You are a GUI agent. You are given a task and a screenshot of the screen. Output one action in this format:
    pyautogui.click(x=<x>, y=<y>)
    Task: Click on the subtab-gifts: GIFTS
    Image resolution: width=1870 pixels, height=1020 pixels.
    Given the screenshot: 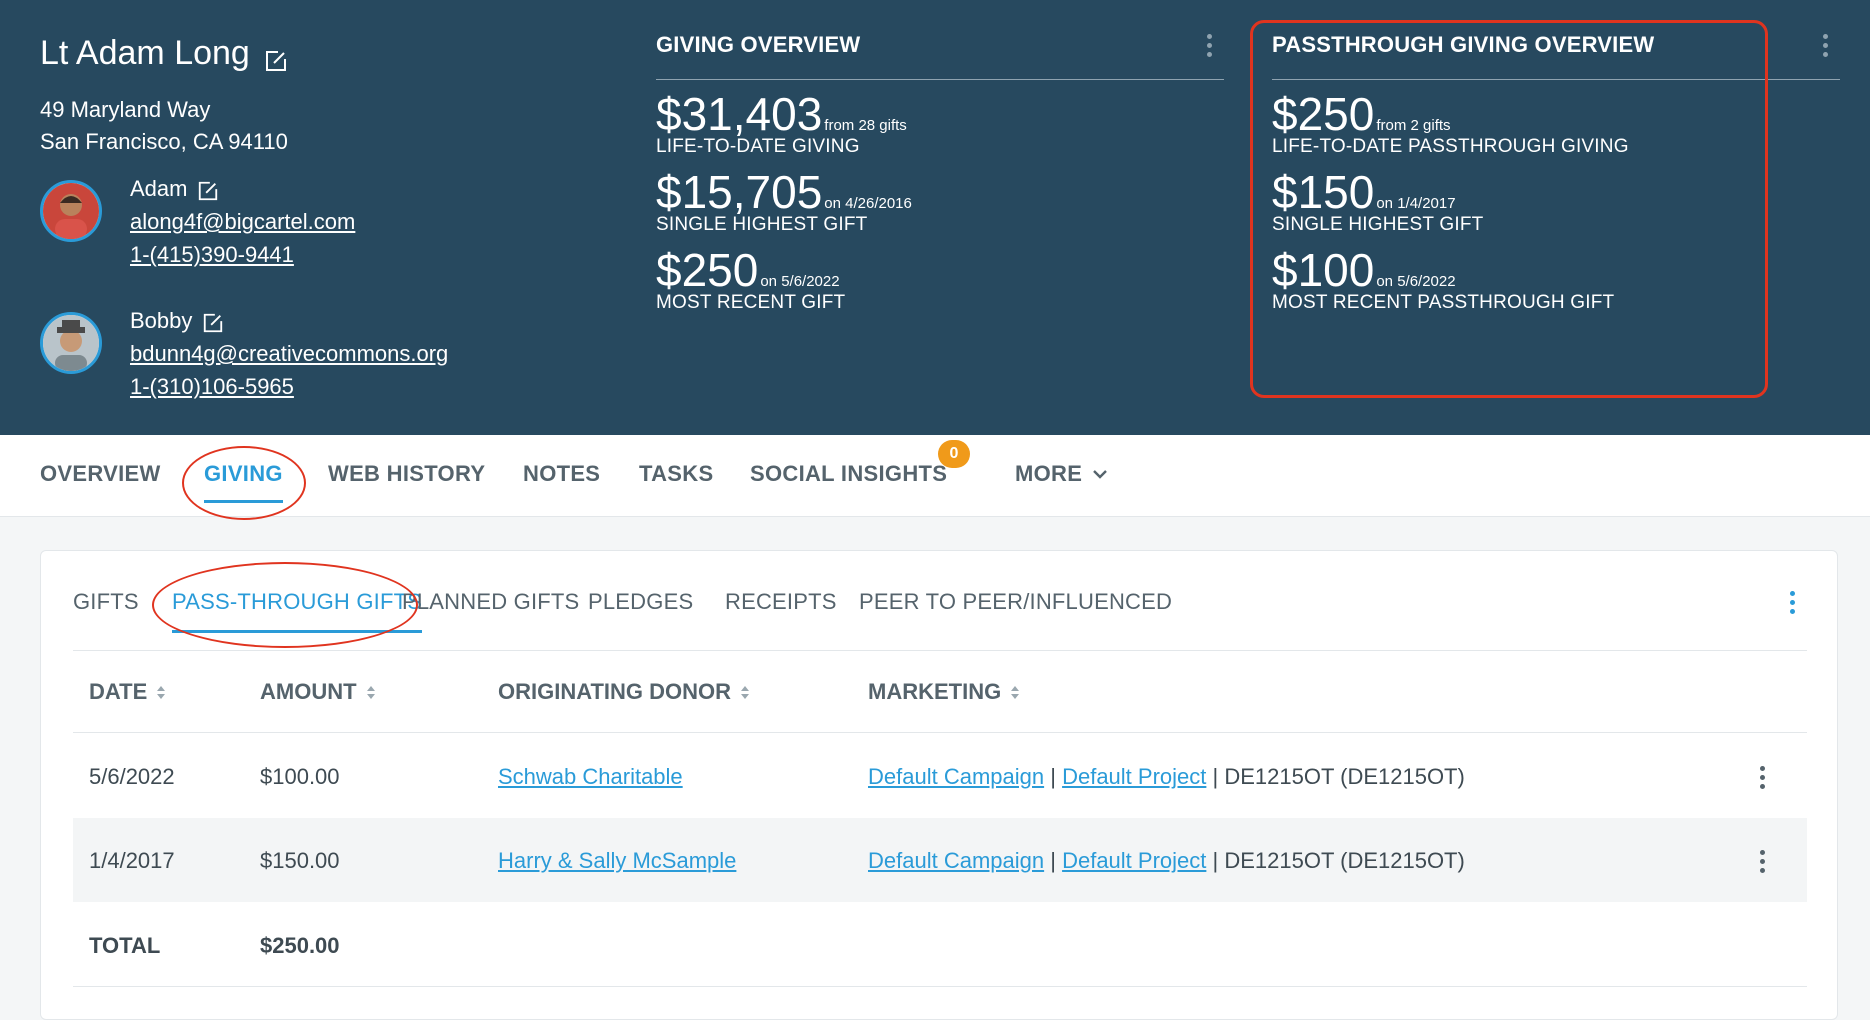 What is the action you would take?
    pyautogui.click(x=106, y=602)
    